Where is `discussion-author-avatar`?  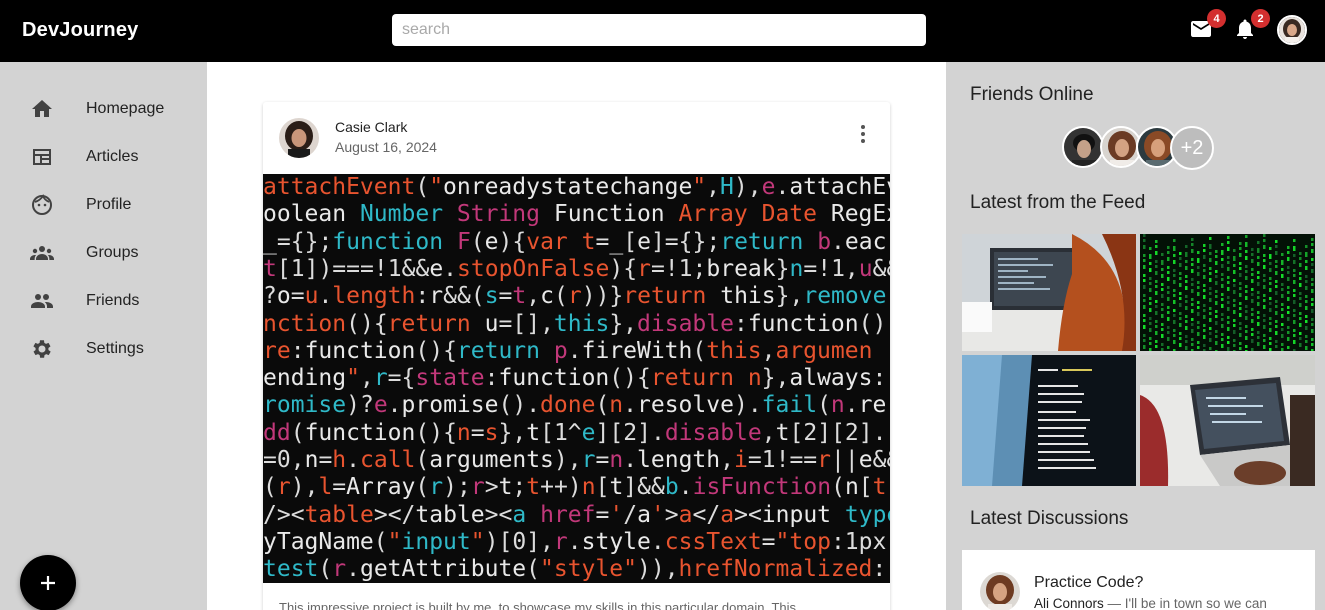 discussion-author-avatar is located at coordinates (1000, 591).